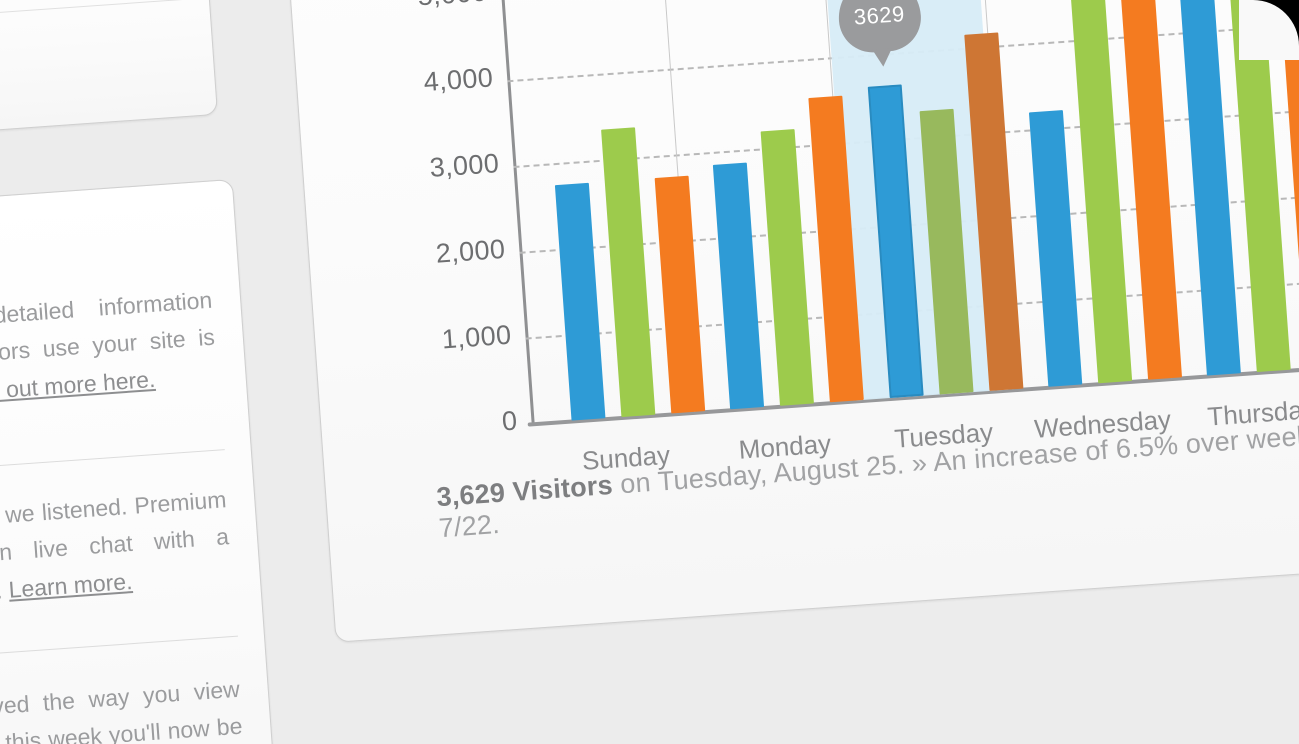 The height and width of the screenshot is (744, 1299). Describe the element at coordinates (524, 491) in the screenshot. I see `caption-value: 3,629 Visitors` at that location.